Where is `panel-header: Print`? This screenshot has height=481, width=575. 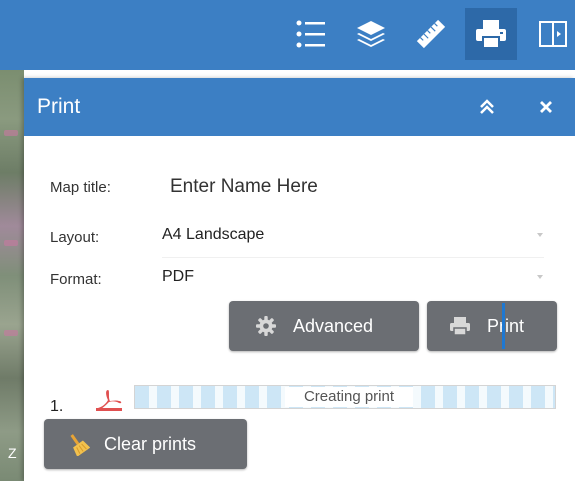
panel-header: Print is located at coordinates (299, 107).